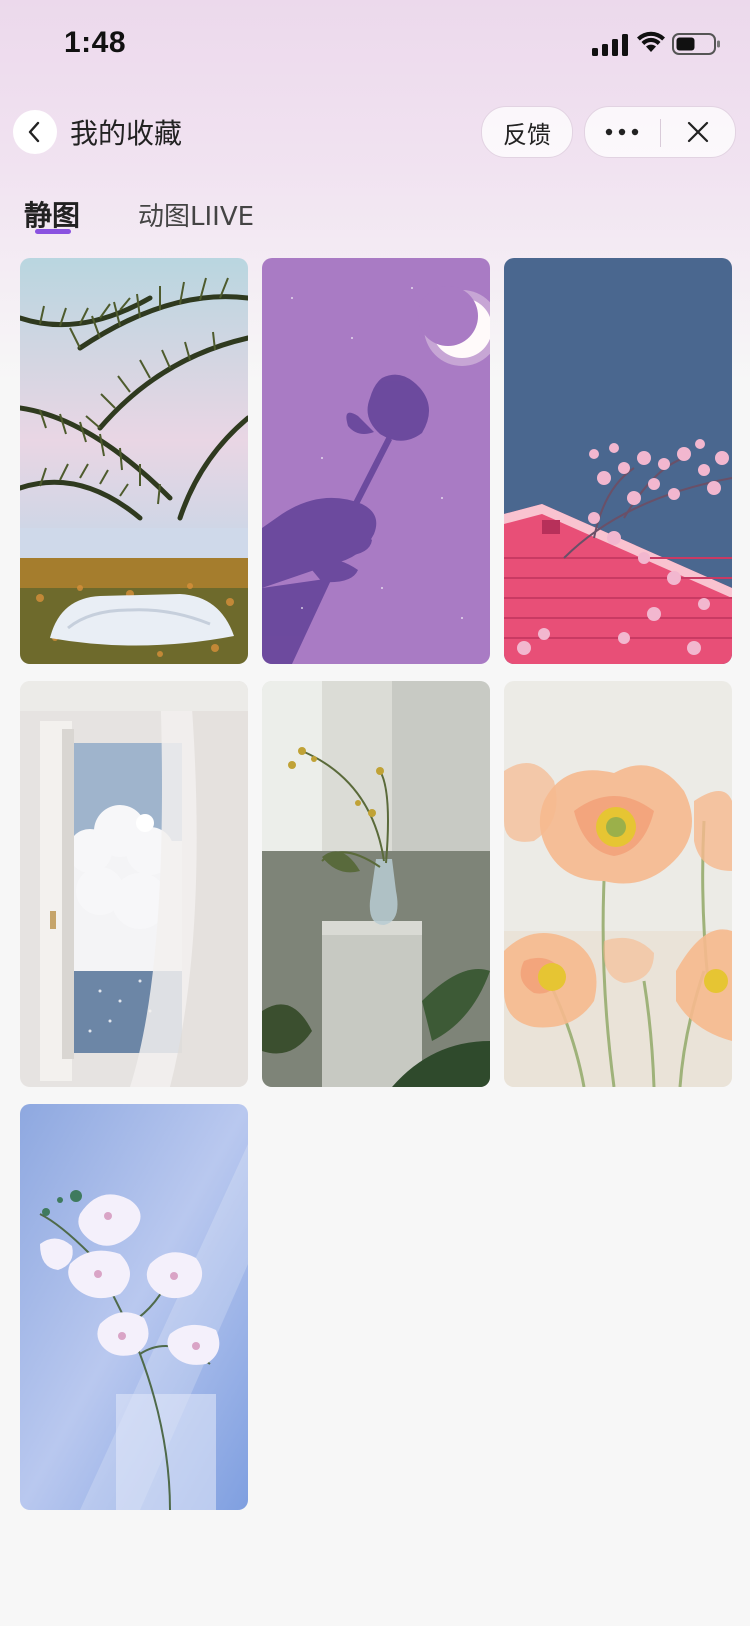 The width and height of the screenshot is (750, 1626). I want to click on more-dots-icon, so click(622, 132).